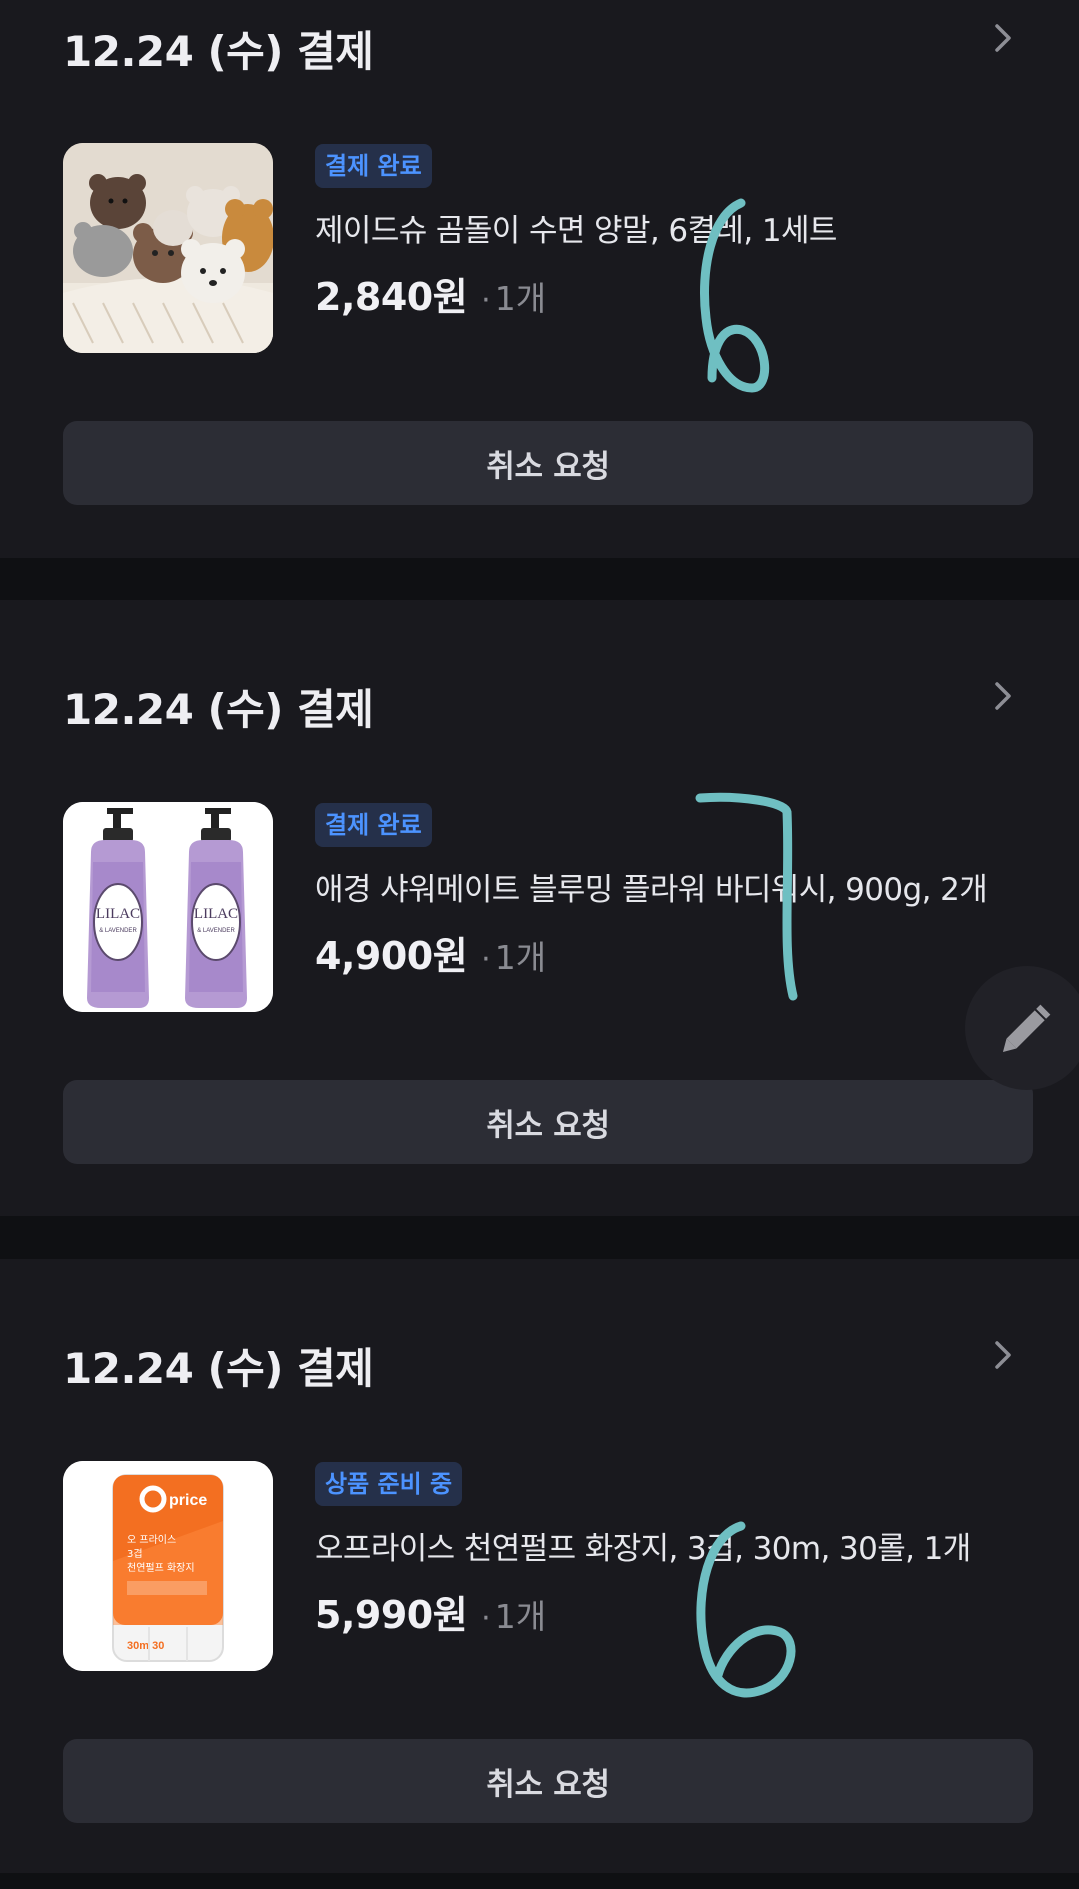 The height and width of the screenshot is (1889, 1079). What do you see at coordinates (168, 907) in the screenshot?
I see `product-image-body-wash: LILAC & LAVENDER LILAC & LAVENDER` at bounding box center [168, 907].